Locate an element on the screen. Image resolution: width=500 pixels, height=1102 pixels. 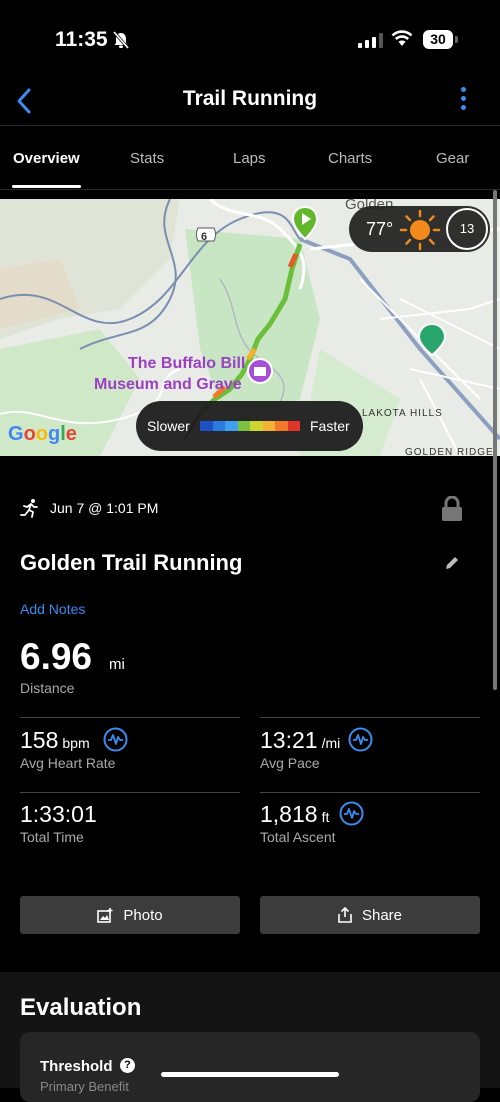
bell-off-icon is located at coordinates (121, 40).